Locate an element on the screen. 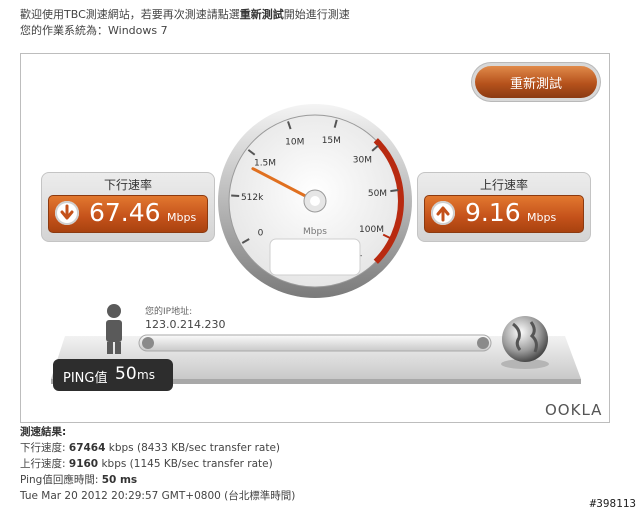  ookla-logo-text: OOKLA is located at coordinates (574, 410).